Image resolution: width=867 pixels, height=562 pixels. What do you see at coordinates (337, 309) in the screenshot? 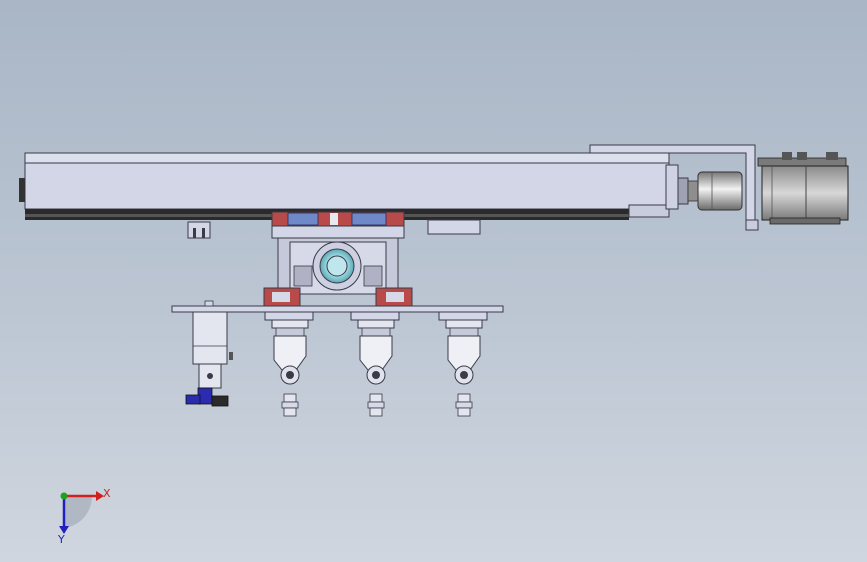
I see `mounting-plate` at bounding box center [337, 309].